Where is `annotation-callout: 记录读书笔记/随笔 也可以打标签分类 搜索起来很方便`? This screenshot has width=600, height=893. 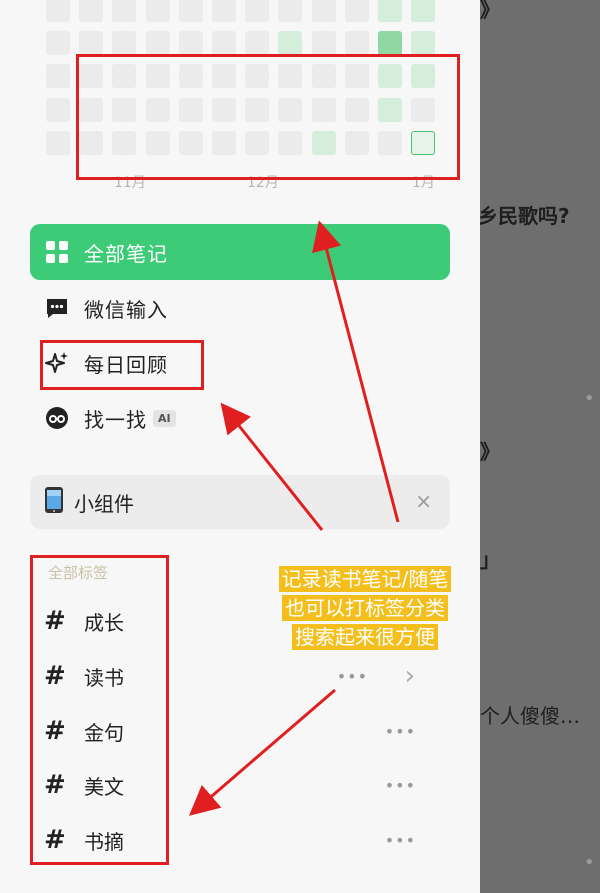 annotation-callout: 记录读书笔记/随笔 也可以打标签分类 搜索起来很方便 is located at coordinates (365, 608).